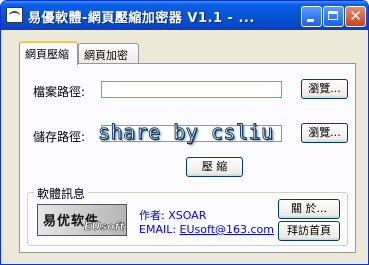  I want to click on title-bar: 易優軟體-網頁壓縮加密器 V1.1 - ... ✕, so click(184, 15).